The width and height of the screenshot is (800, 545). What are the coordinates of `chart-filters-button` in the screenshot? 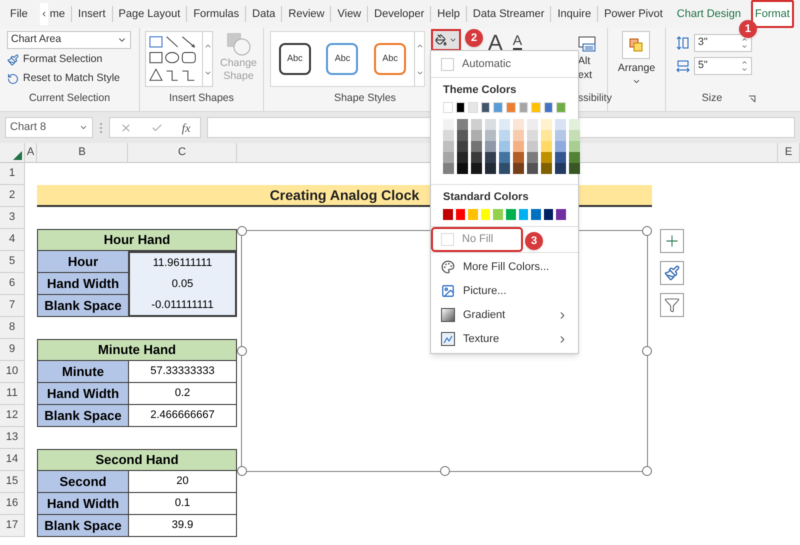 It's located at (672, 305).